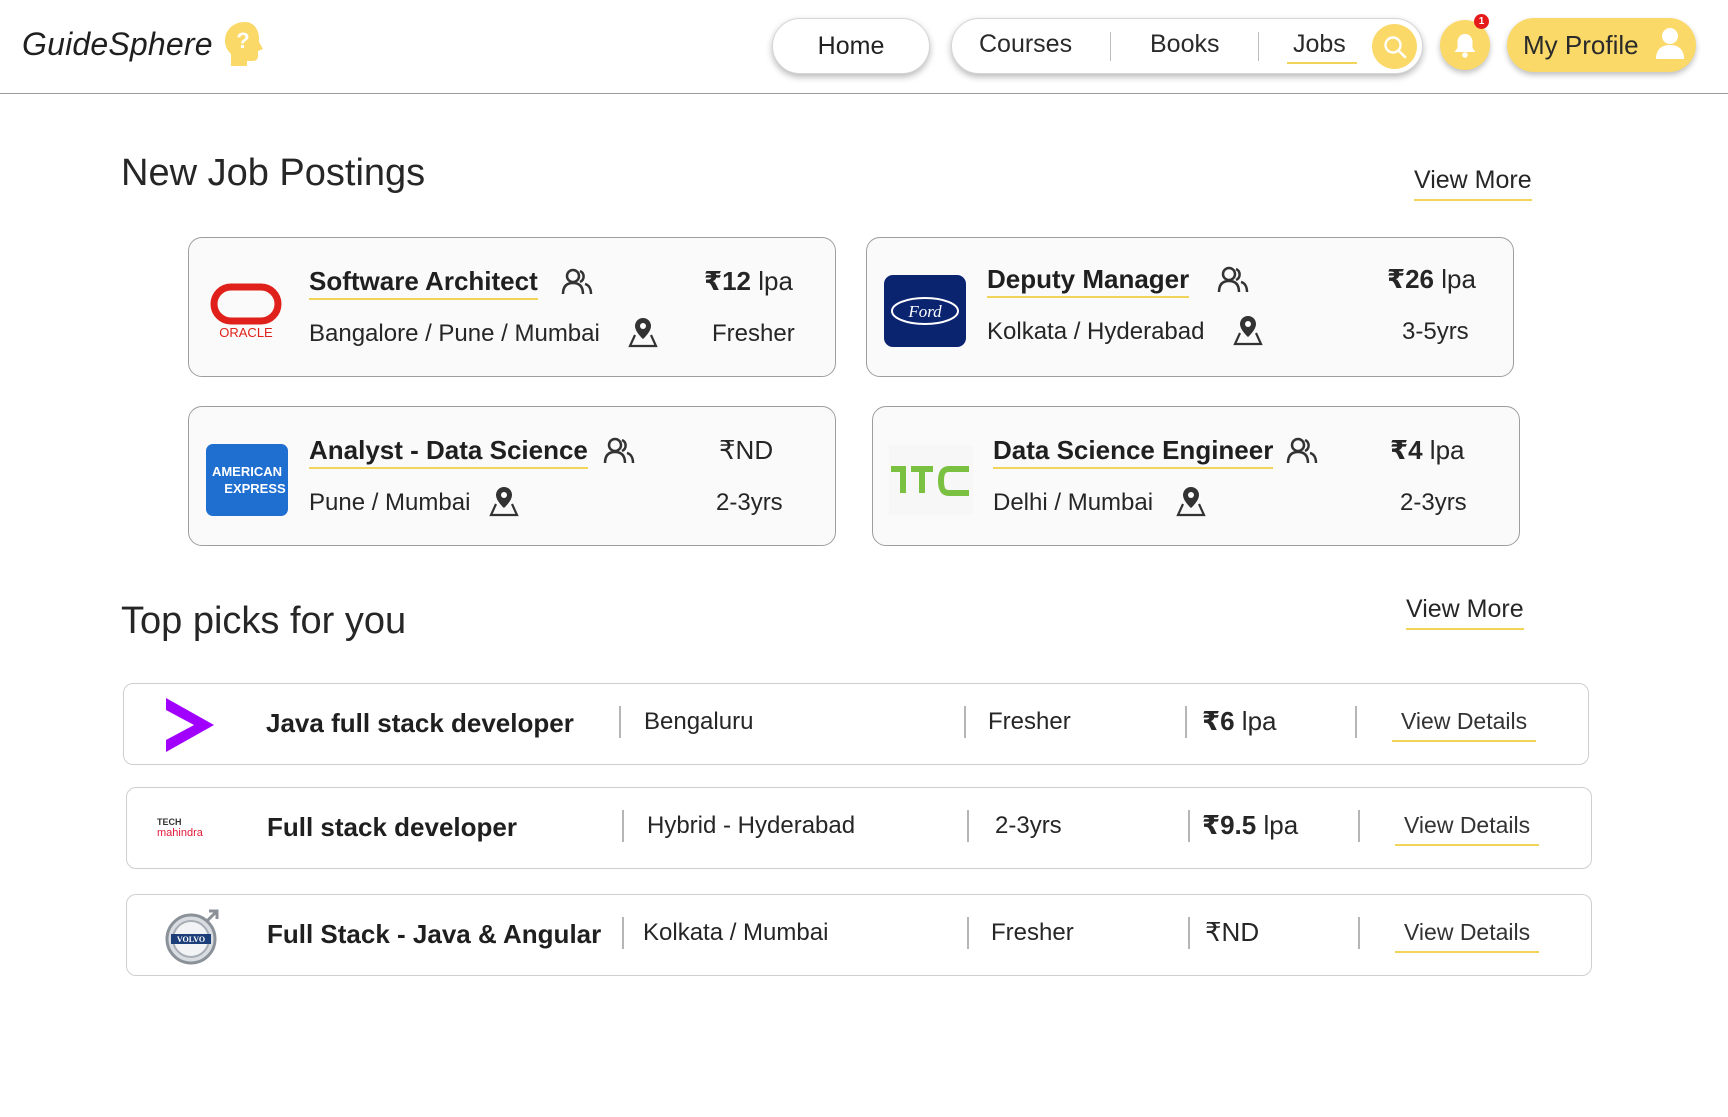 This screenshot has height=1117, width=1728. What do you see at coordinates (1025, 44) in the screenshot?
I see `nav-item-courses: Courses` at bounding box center [1025, 44].